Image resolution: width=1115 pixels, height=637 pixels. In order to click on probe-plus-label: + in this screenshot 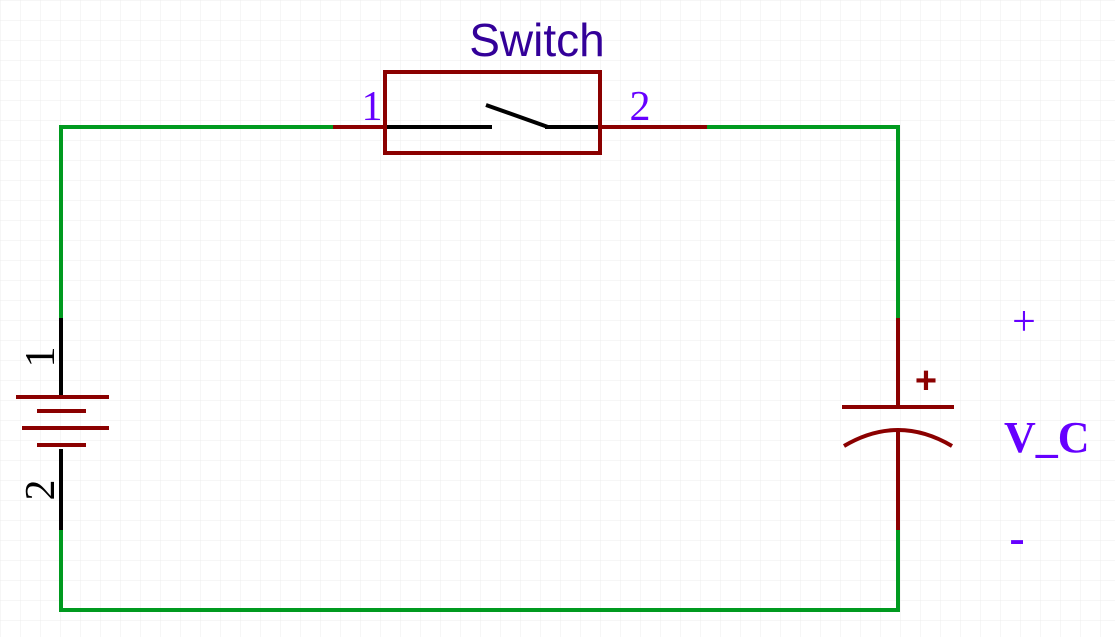, I will do `click(1024, 322)`.